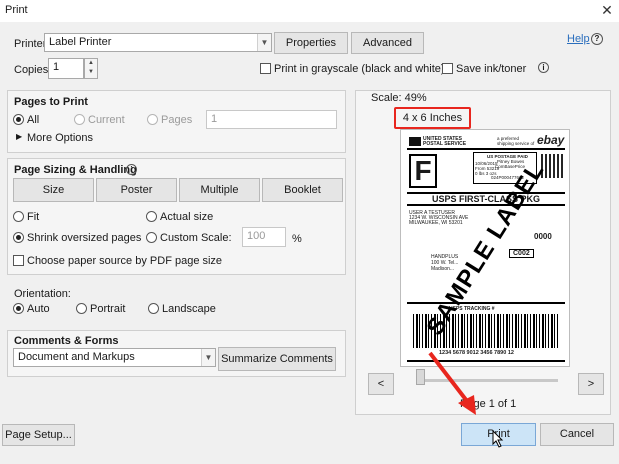 Image resolution: width=619 pixels, height=464 pixels. I want to click on help-icon: ?, so click(597, 39).